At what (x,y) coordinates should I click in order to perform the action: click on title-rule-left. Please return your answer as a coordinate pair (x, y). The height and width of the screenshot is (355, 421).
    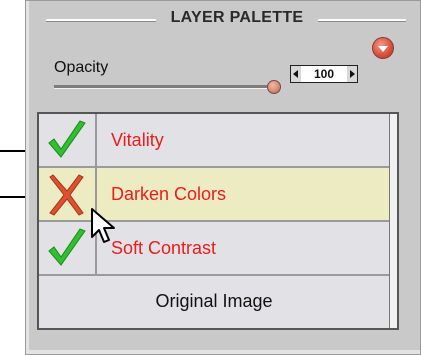
    Looking at the image, I should click on (101, 20).